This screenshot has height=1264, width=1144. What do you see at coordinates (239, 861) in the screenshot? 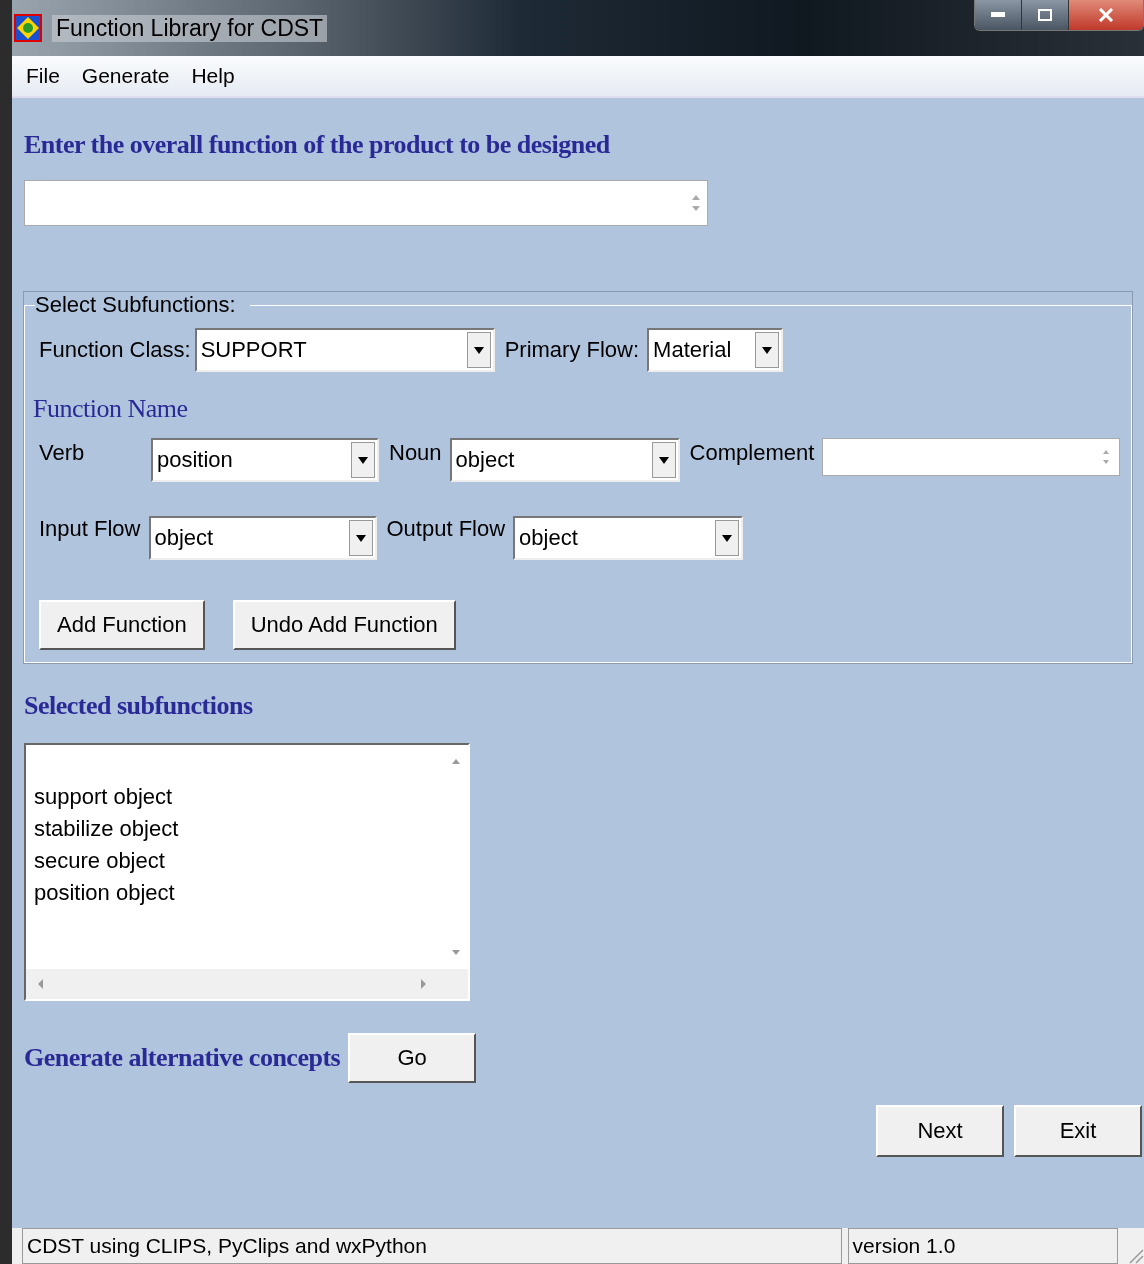
I see `list-item: secure object` at bounding box center [239, 861].